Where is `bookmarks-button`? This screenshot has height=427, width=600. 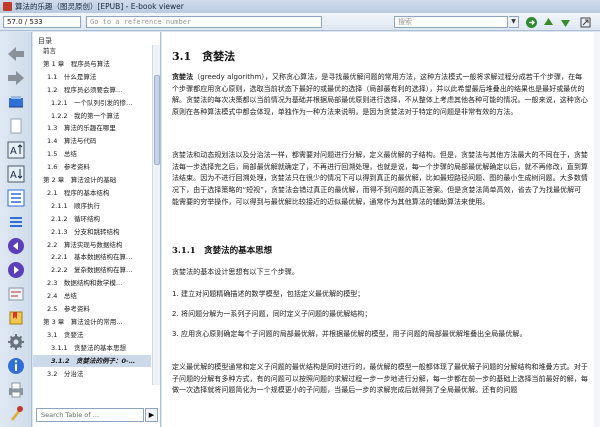
bookmarks-button is located at coordinates (16, 222).